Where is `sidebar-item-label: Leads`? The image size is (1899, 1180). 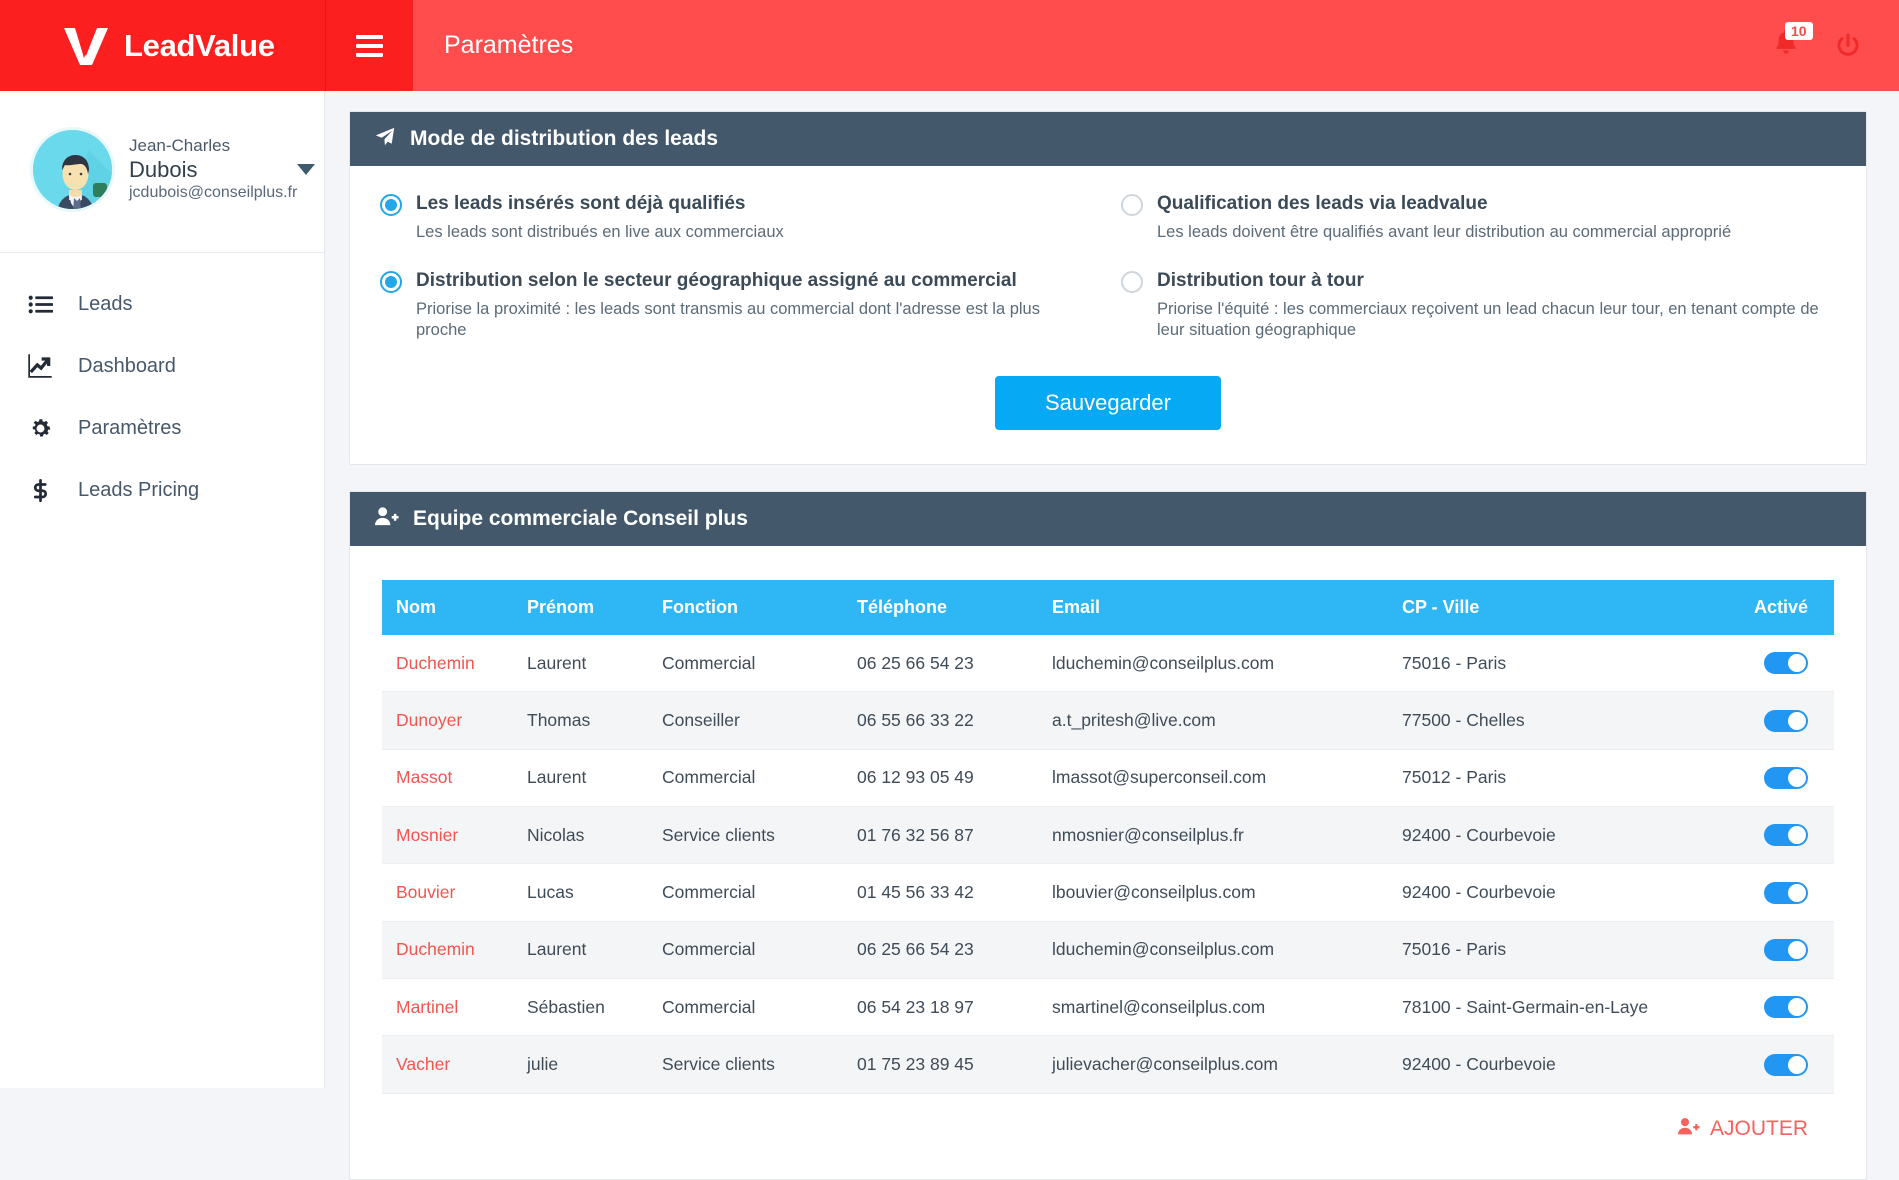
sidebar-item-label: Leads is located at coordinates (105, 303).